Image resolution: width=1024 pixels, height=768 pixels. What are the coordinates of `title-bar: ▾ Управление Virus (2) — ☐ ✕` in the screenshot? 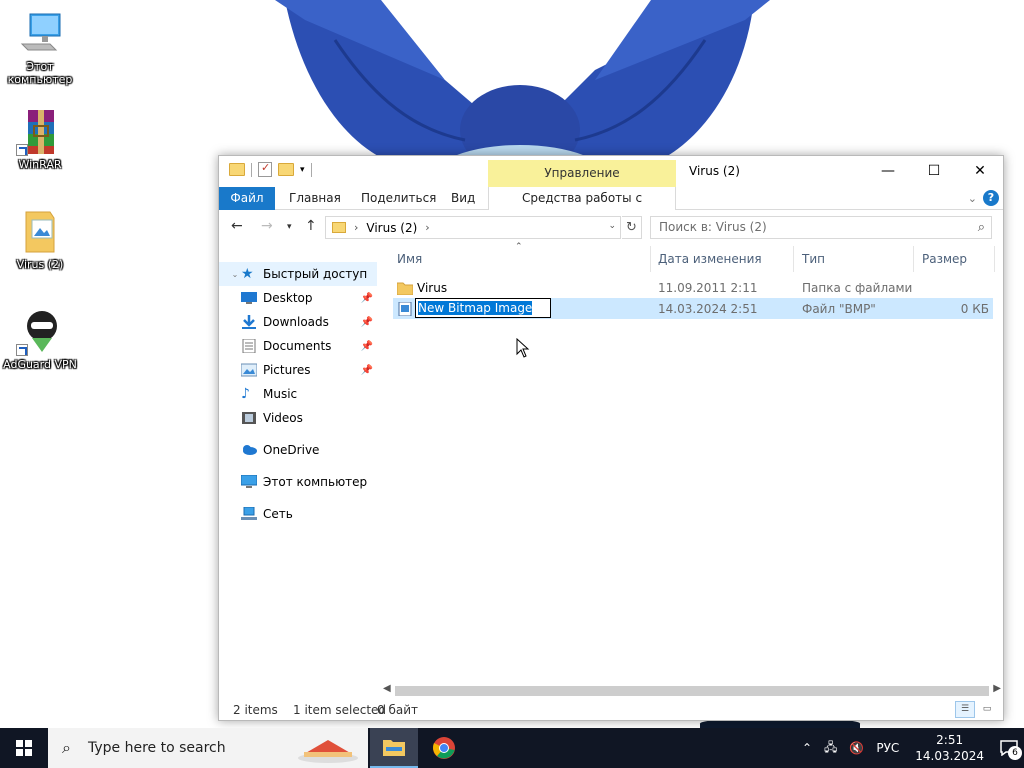 It's located at (611, 171).